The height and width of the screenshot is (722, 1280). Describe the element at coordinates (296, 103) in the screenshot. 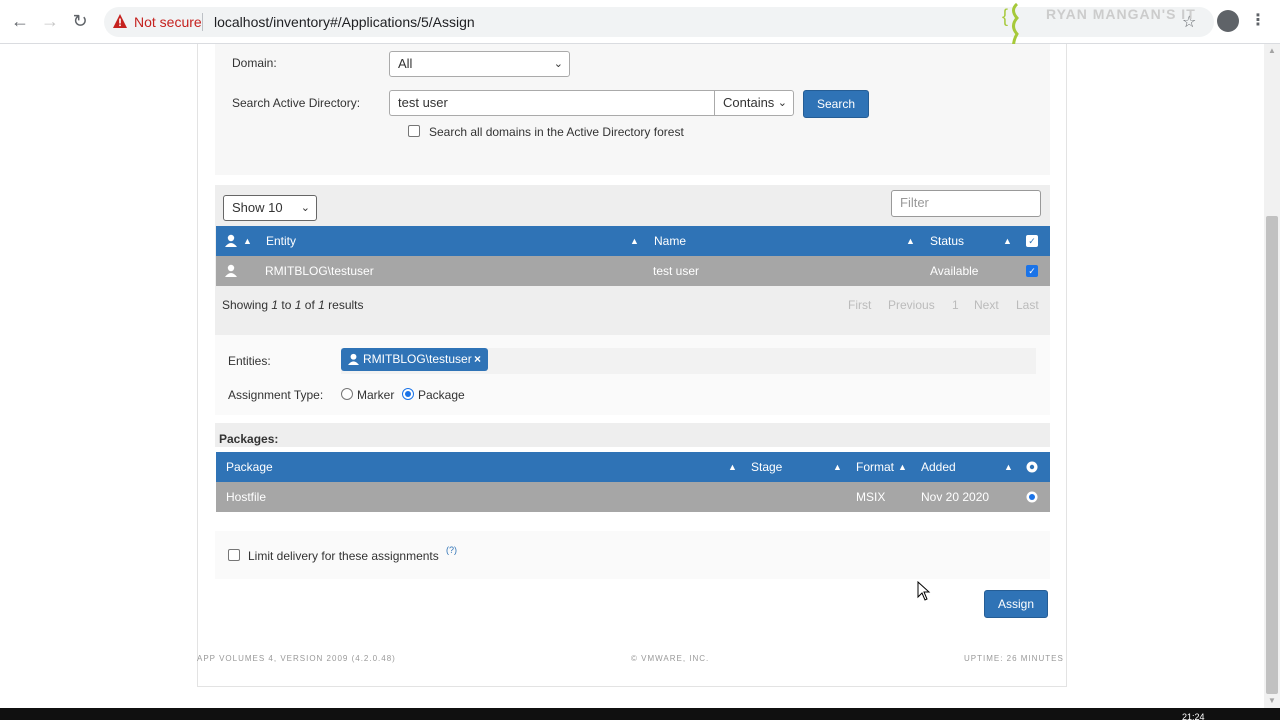

I see `search-ad-label: Search Active Directory:` at that location.